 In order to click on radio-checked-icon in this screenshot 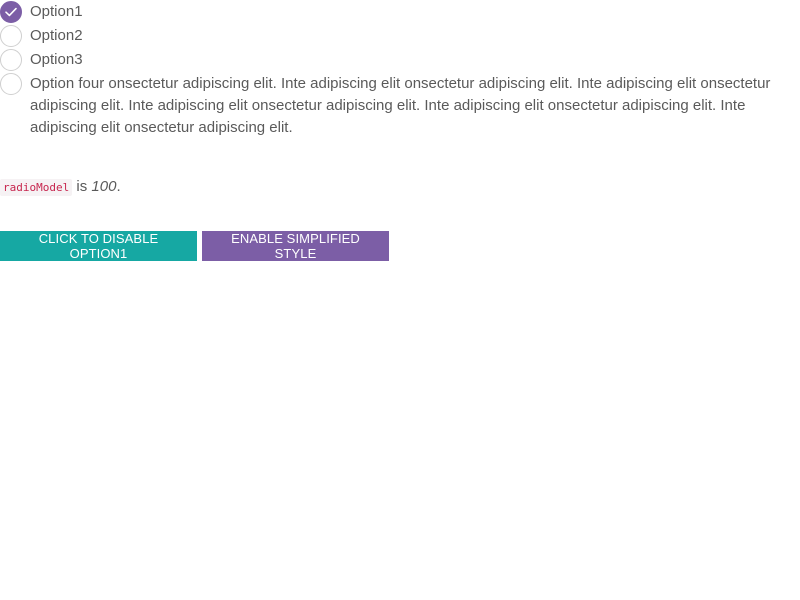, I will do `click(11, 12)`.